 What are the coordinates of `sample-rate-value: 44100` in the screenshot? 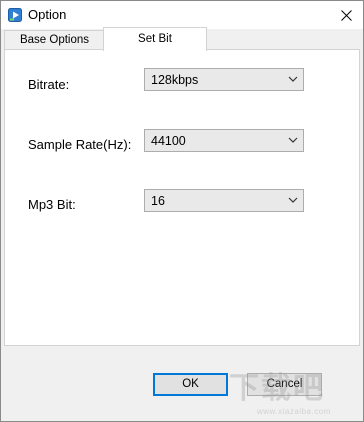 It's located at (168, 141).